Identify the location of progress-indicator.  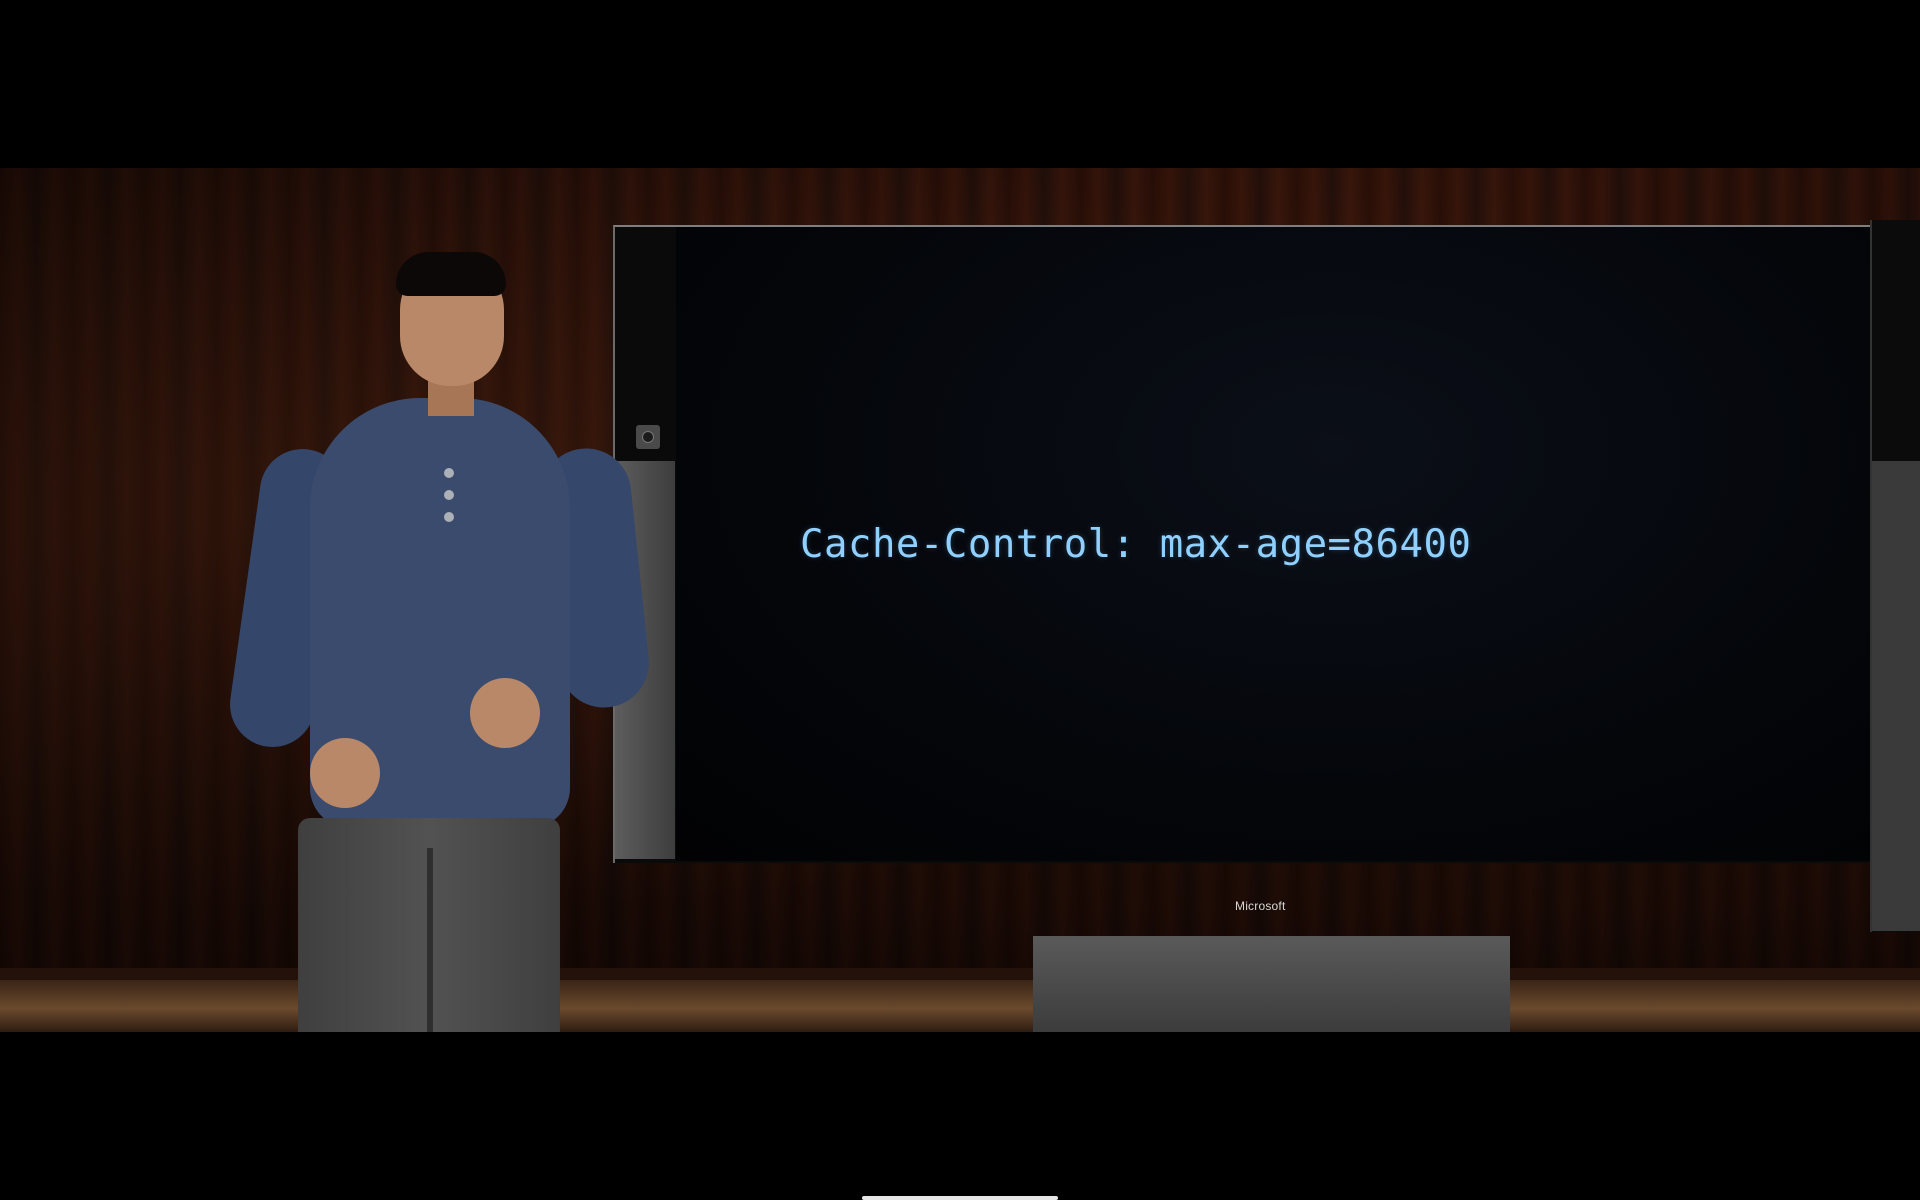
(960, 1198).